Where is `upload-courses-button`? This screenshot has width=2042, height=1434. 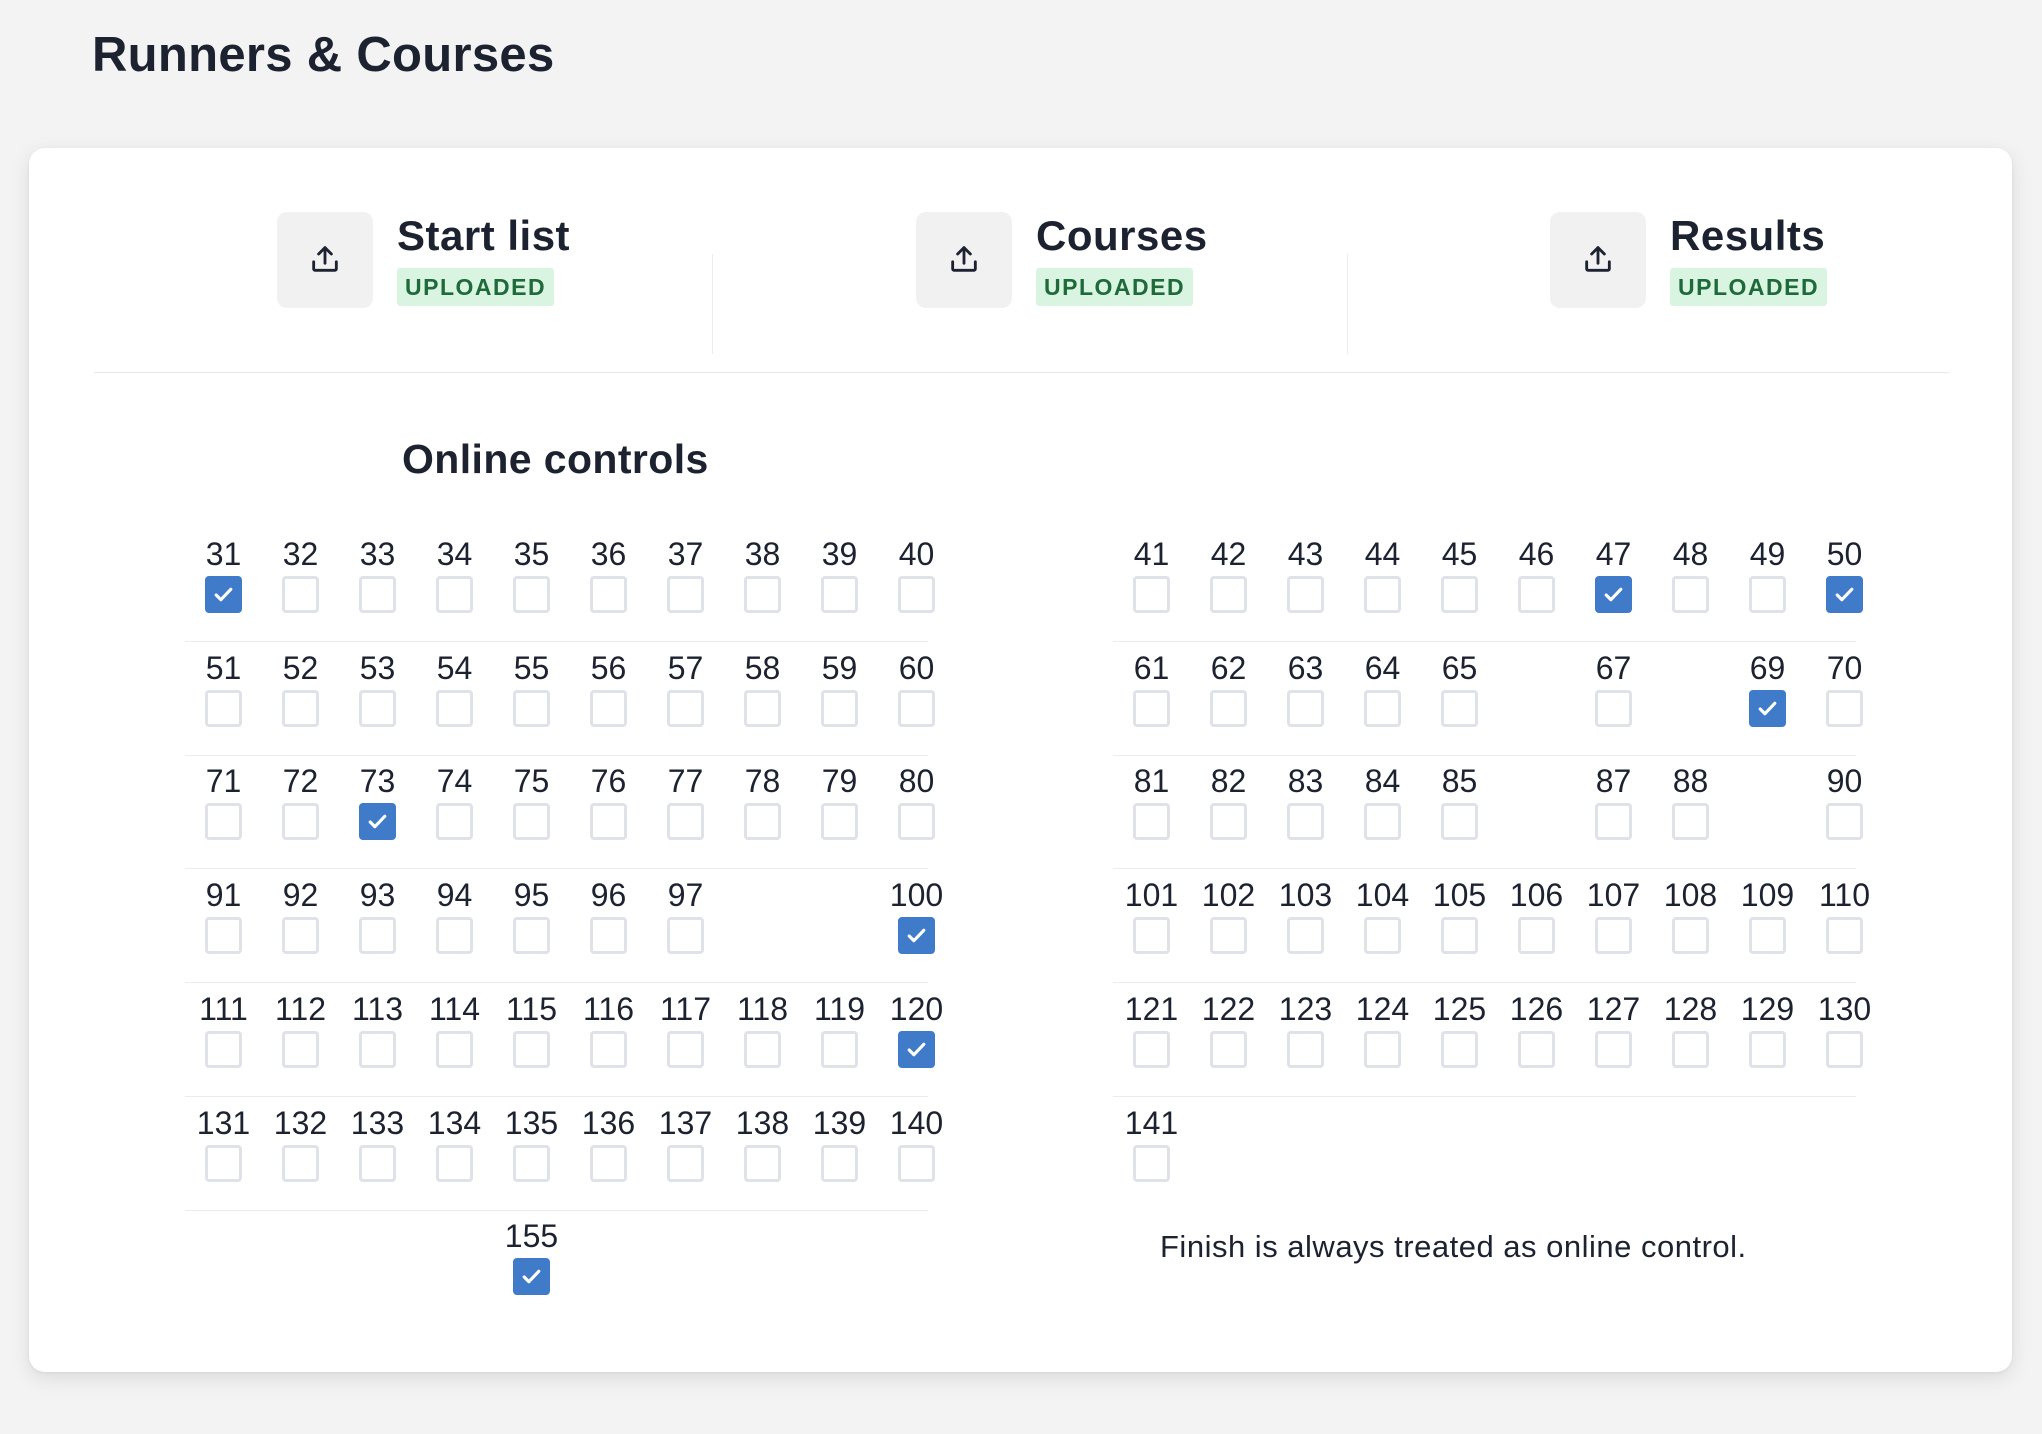
upload-courses-button is located at coordinates (964, 260).